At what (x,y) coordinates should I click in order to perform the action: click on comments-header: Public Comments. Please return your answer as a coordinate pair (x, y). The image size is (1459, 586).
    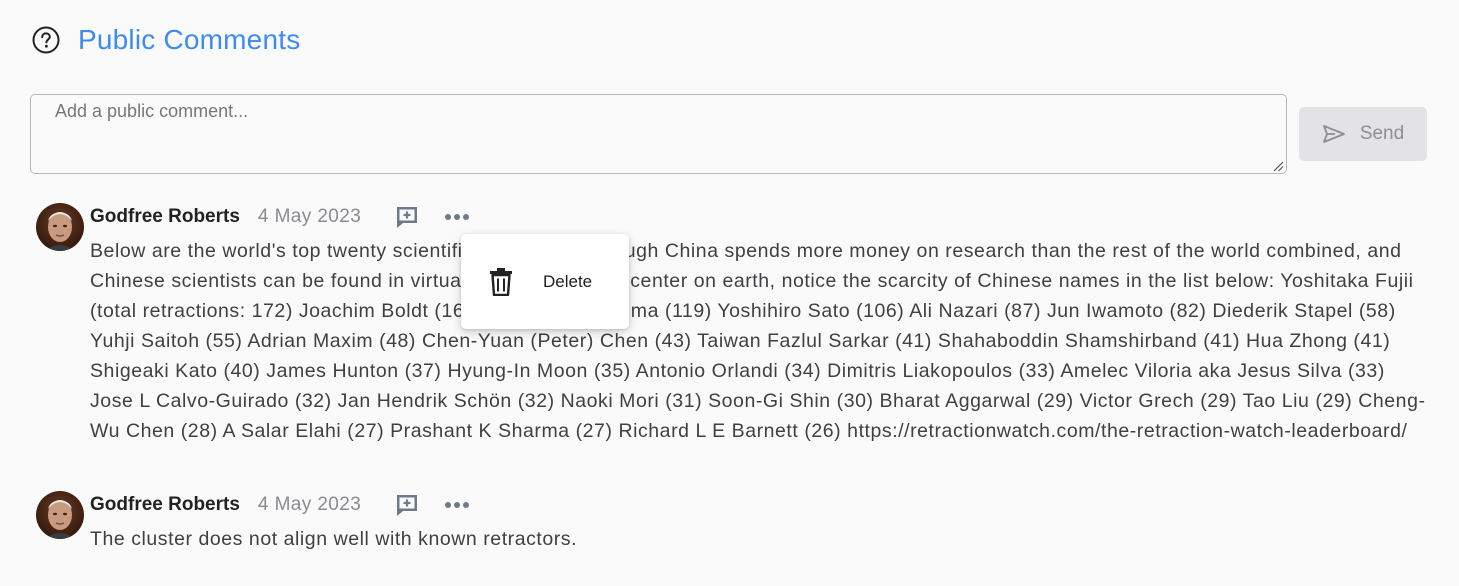
    Looking at the image, I should click on (166, 40).